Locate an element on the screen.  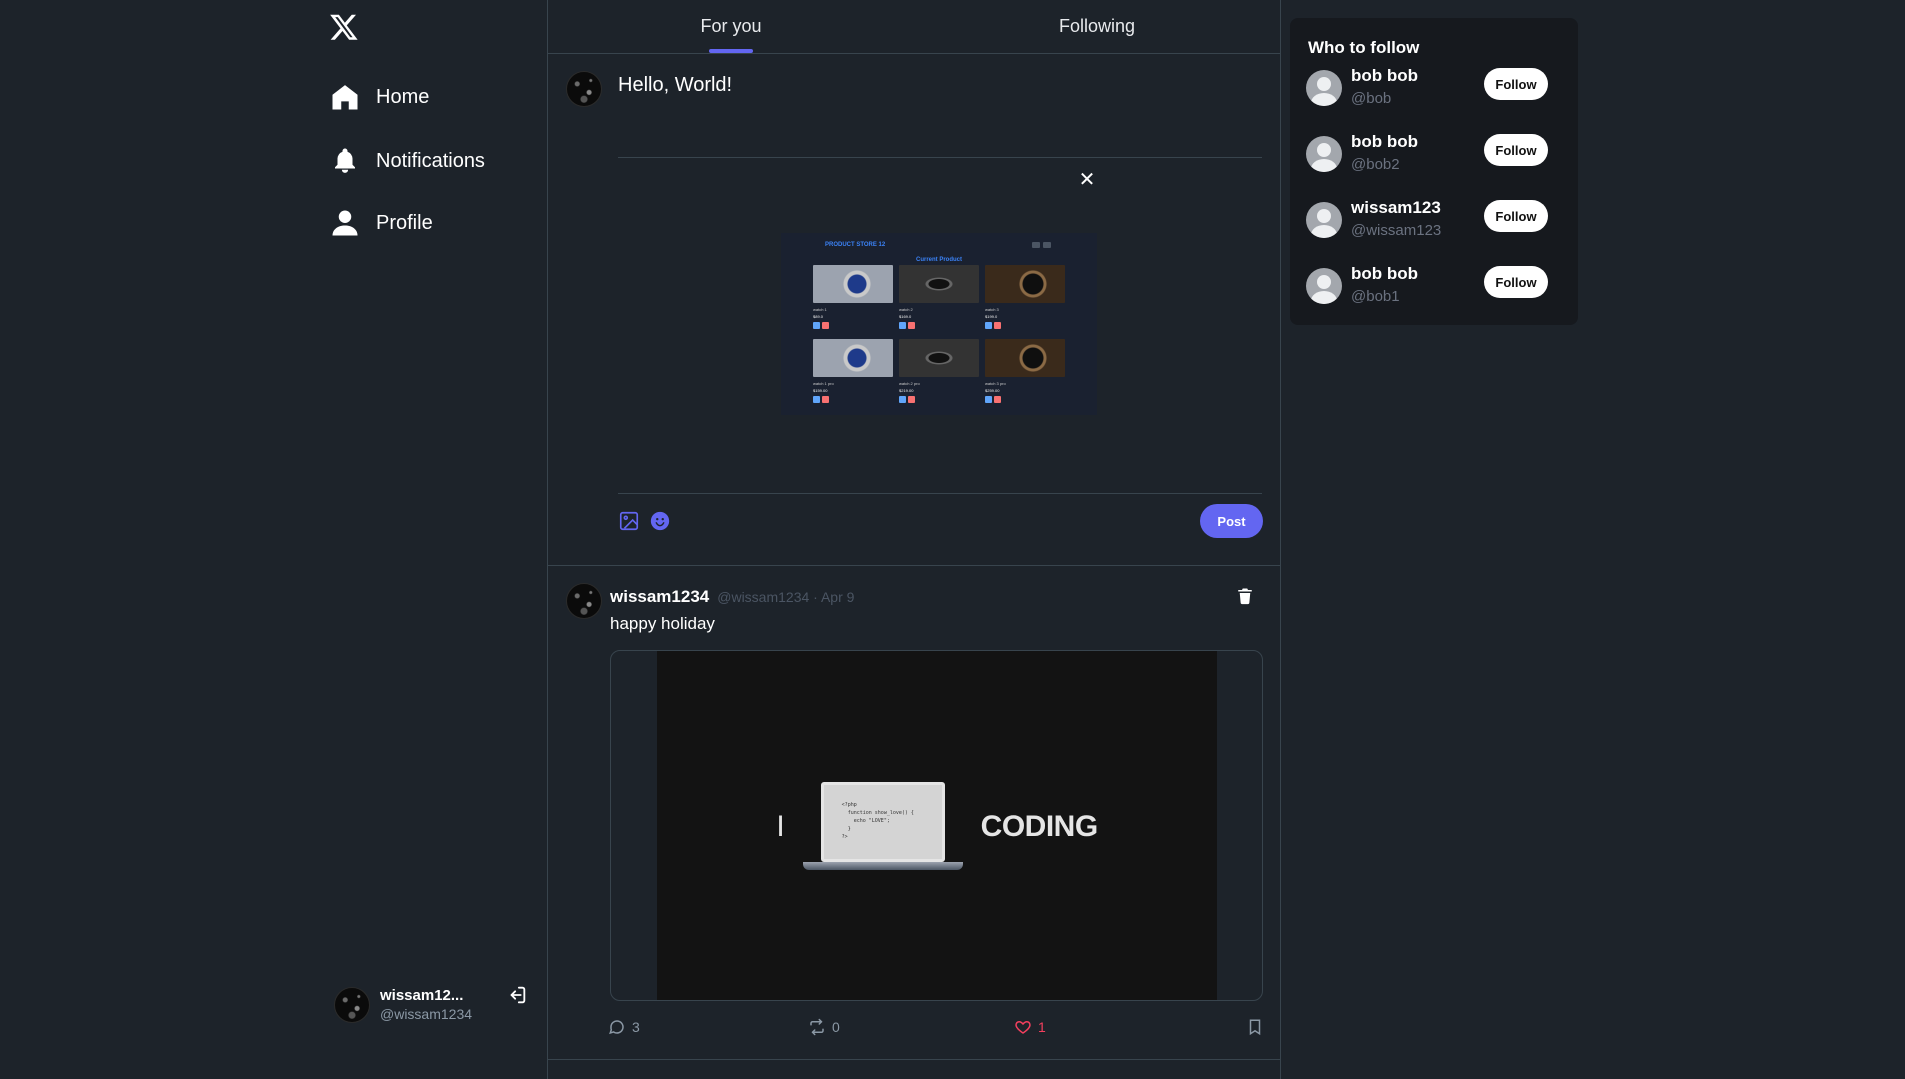
preview-product-card: watch 2 $169.0 is located at coordinates (939, 300).